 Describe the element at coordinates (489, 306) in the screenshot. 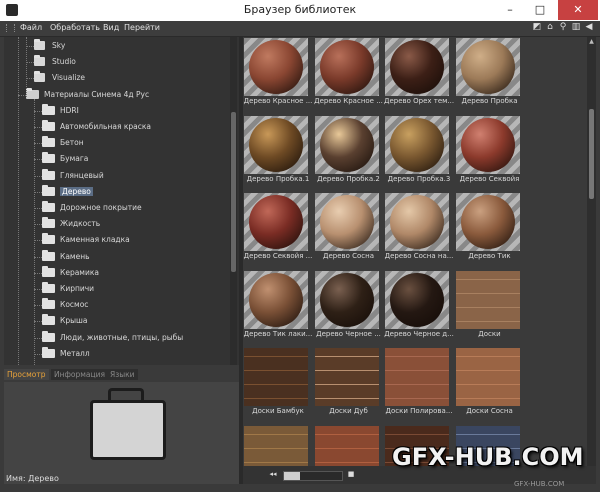

I see `material-tile: Доски` at that location.